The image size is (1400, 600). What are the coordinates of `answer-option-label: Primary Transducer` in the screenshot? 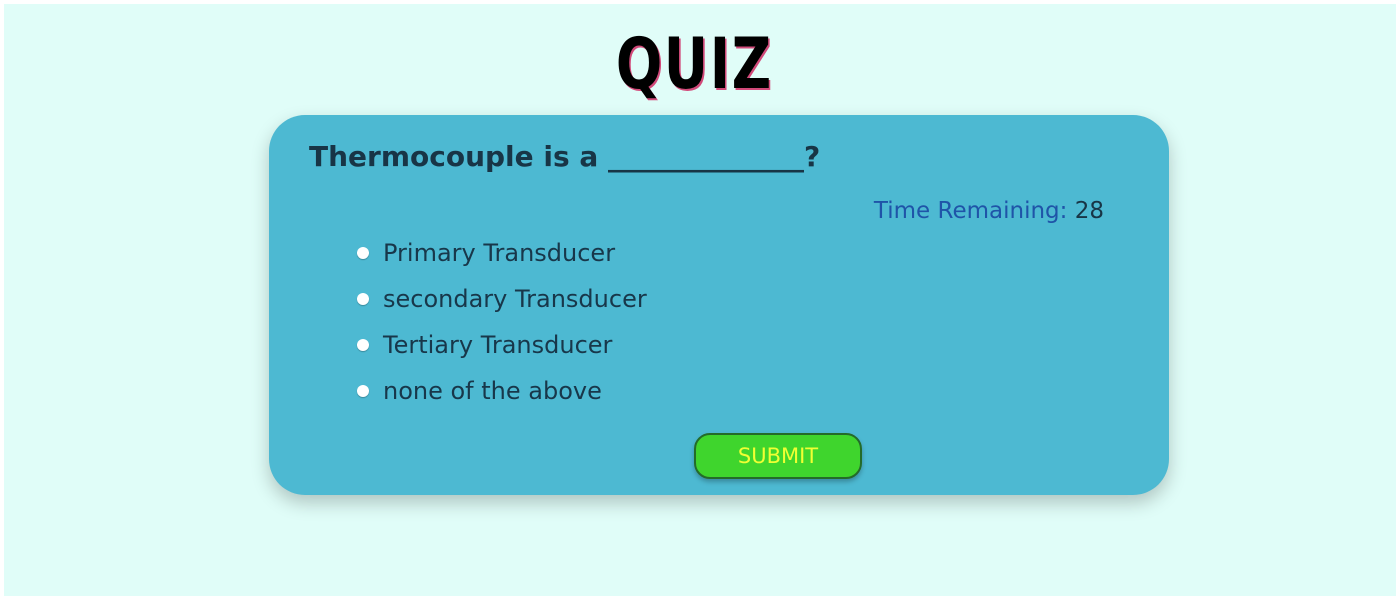 It's located at (499, 253).